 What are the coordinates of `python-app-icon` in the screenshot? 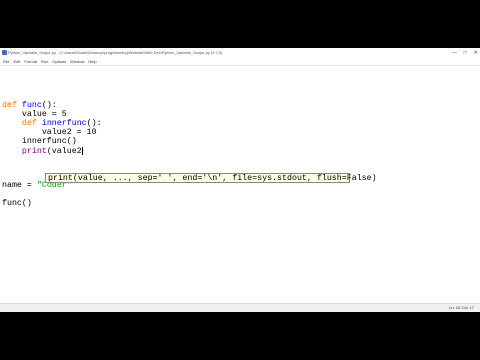 It's located at (4, 52).